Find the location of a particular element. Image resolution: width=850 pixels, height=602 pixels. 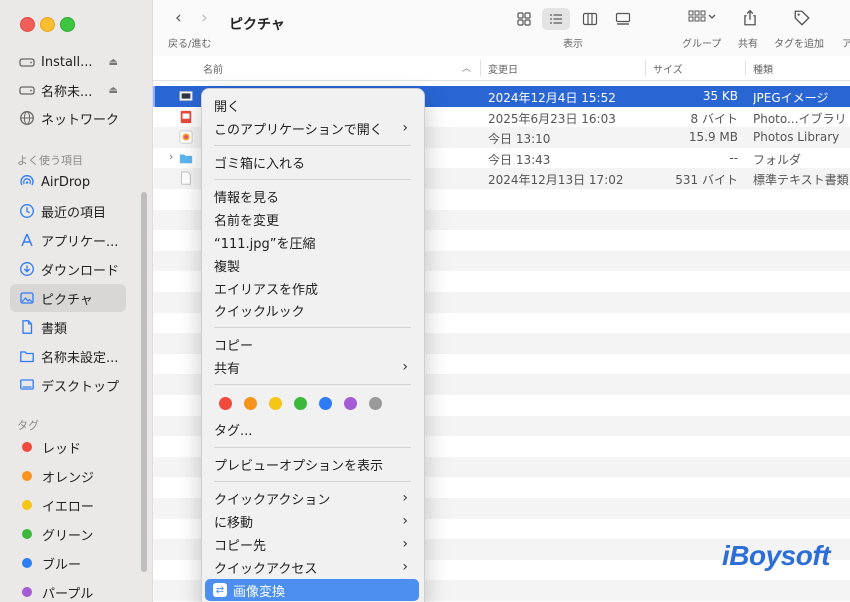

menu-item-label: 情報を見る is located at coordinates (247, 198).